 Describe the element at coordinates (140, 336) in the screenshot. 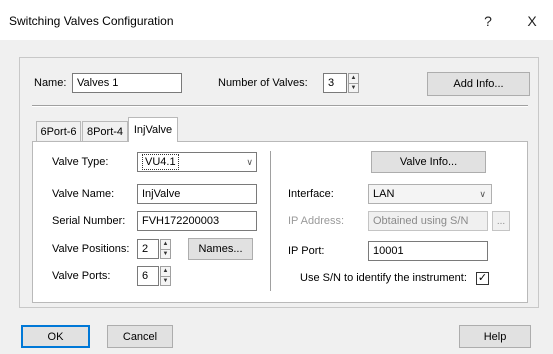

I see `cancel-button: Cancel` at that location.